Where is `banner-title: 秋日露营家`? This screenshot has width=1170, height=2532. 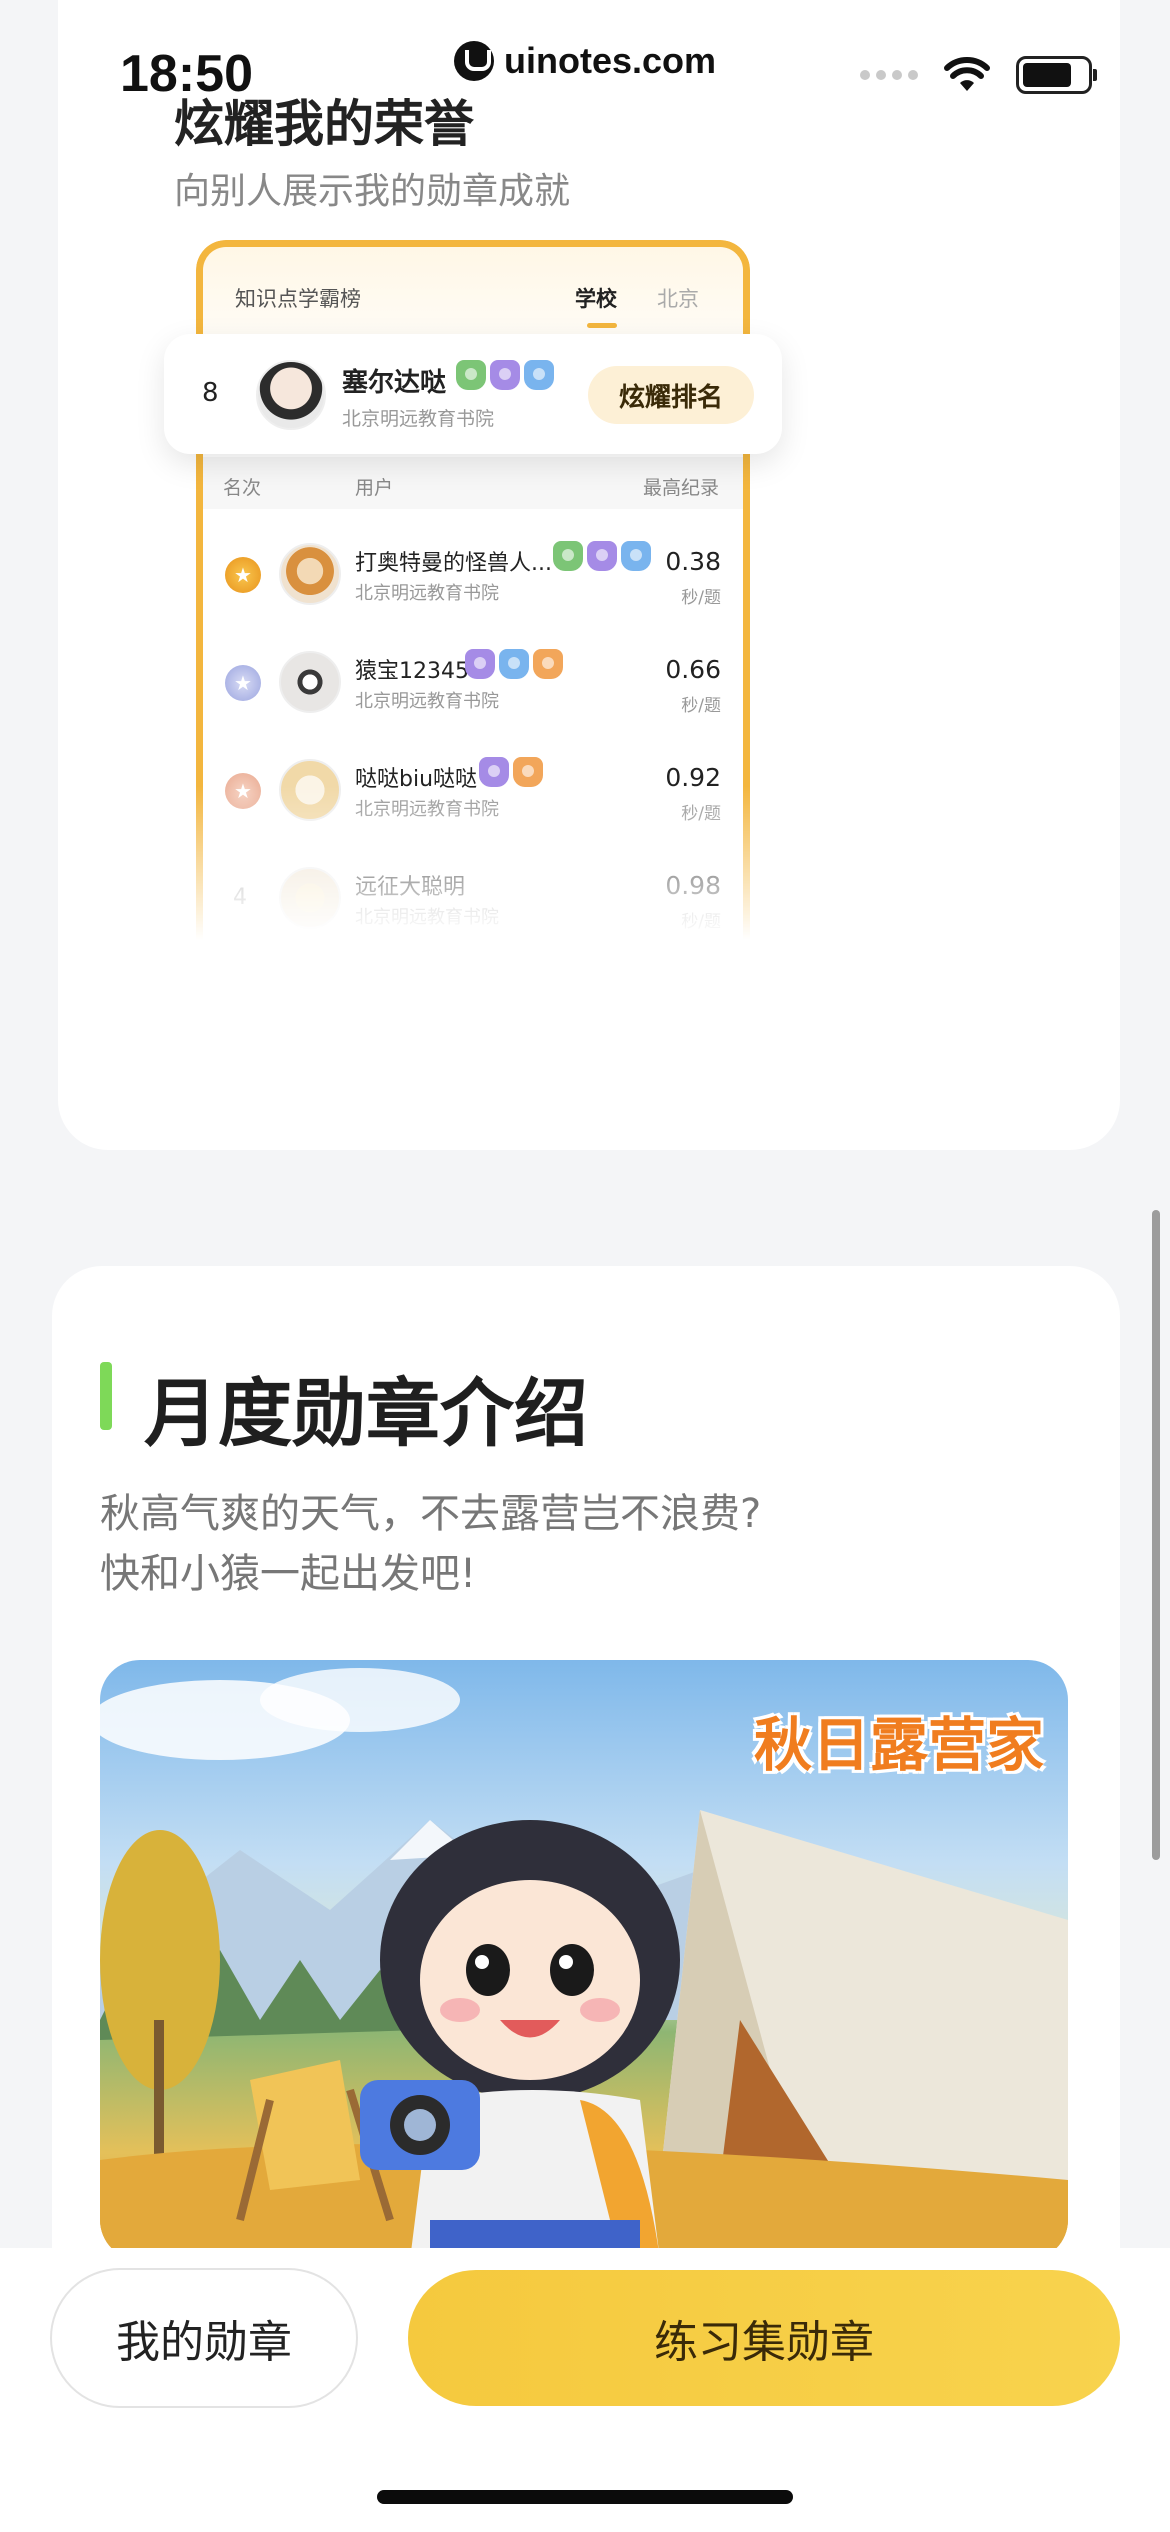 banner-title: 秋日露营家 is located at coordinates (898, 1745).